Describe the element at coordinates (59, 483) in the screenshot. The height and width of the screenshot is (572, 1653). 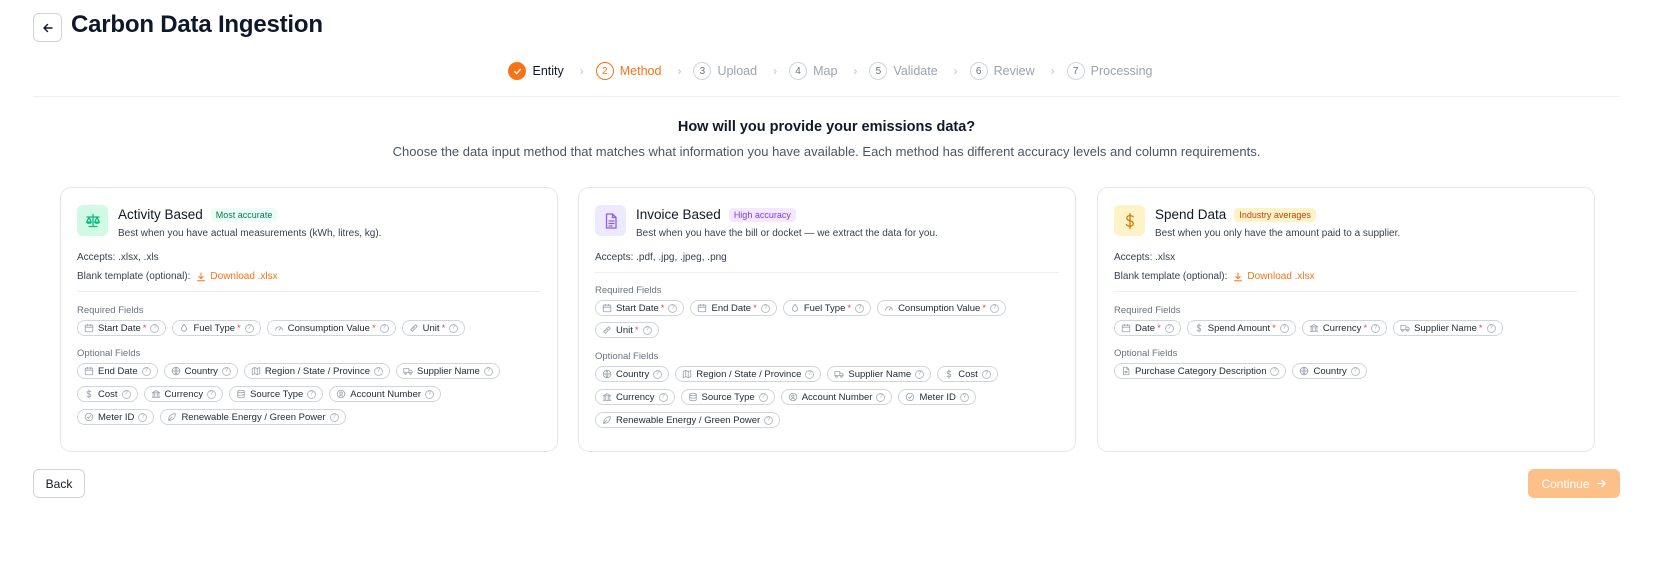
I see `back-button: Back` at that location.